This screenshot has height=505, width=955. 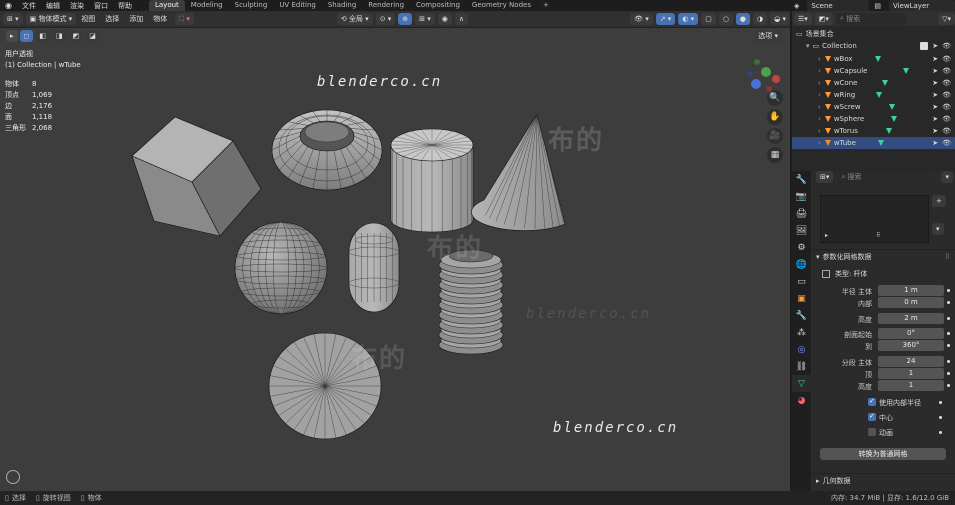 What do you see at coordinates (911, 333) in the screenshot?
I see `number-field: 0°` at bounding box center [911, 333].